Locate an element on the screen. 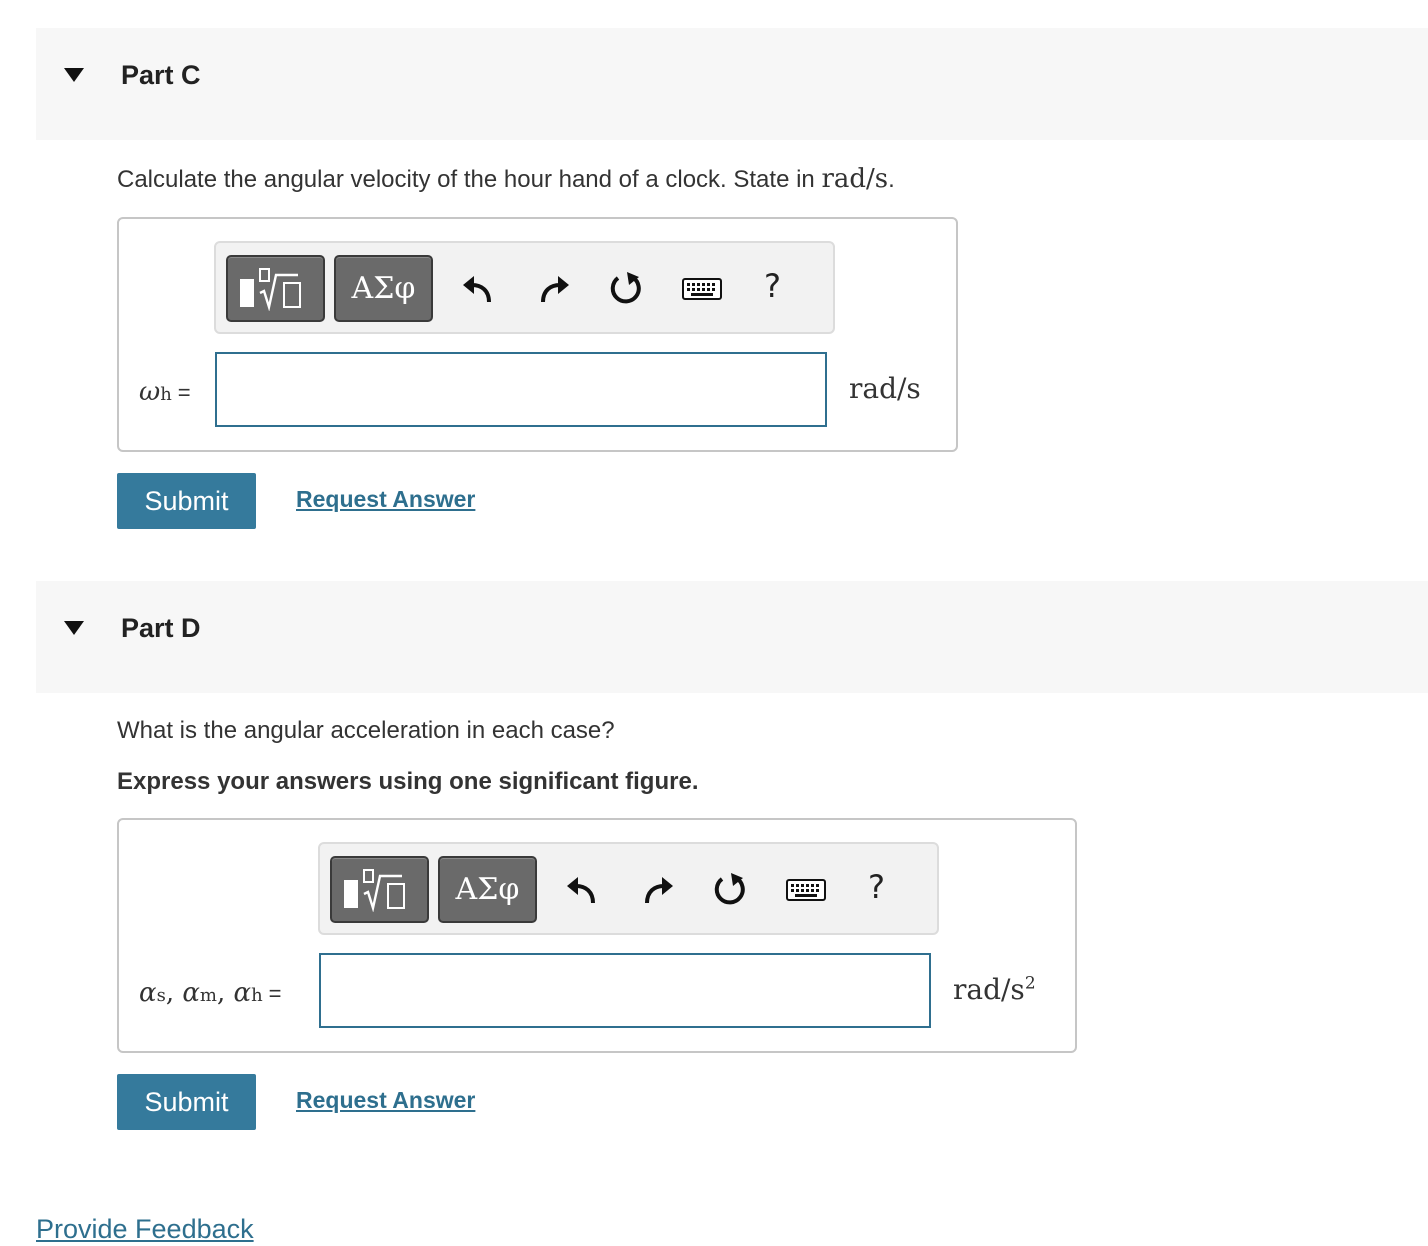 The width and height of the screenshot is (1428, 1246). part-d-variable-label: αs, αm, αh = is located at coordinates (210, 993).